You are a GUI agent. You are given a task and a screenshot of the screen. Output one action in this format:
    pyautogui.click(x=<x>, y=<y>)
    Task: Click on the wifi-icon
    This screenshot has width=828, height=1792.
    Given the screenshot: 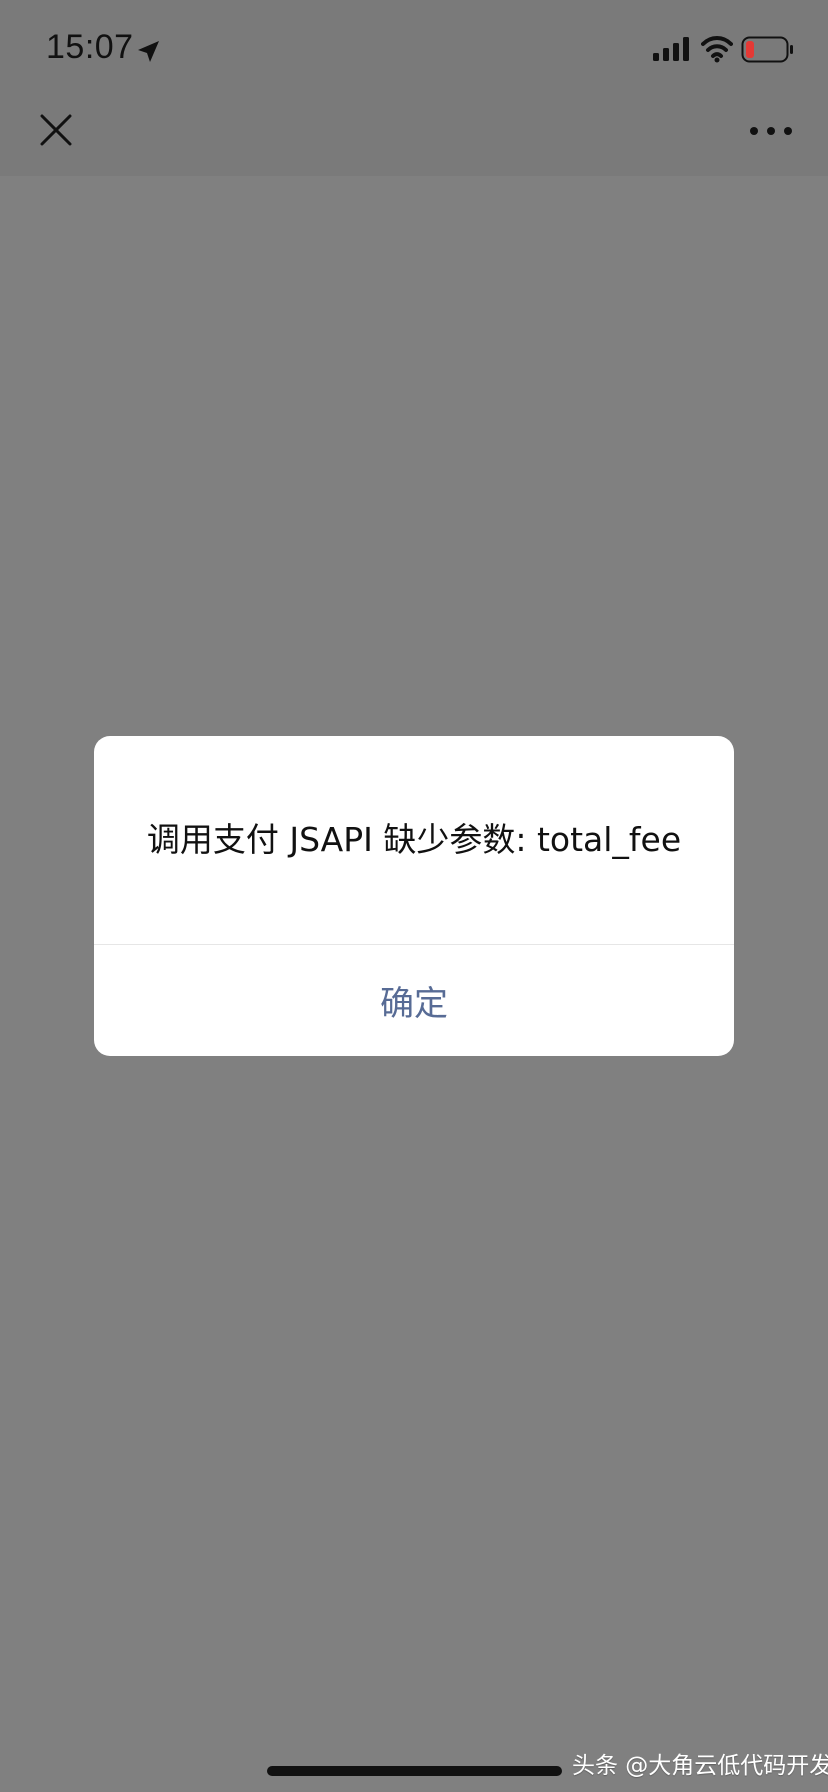 What is the action you would take?
    pyautogui.click(x=717, y=49)
    